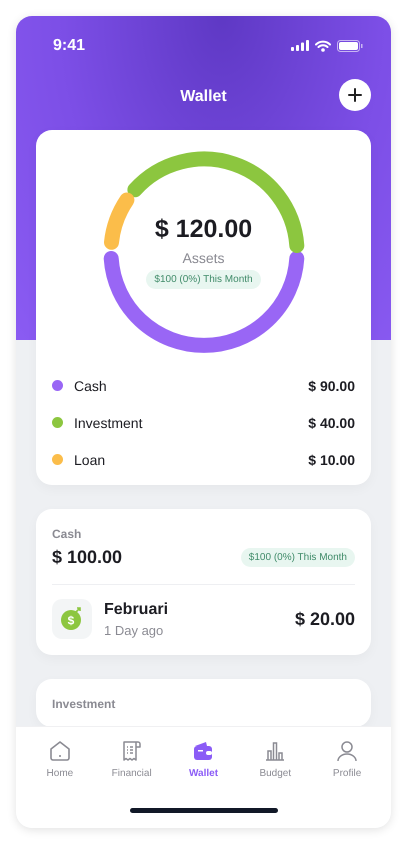  Describe the element at coordinates (134, 630) in the screenshot. I see `transaction-time: 1 Day ago` at that location.